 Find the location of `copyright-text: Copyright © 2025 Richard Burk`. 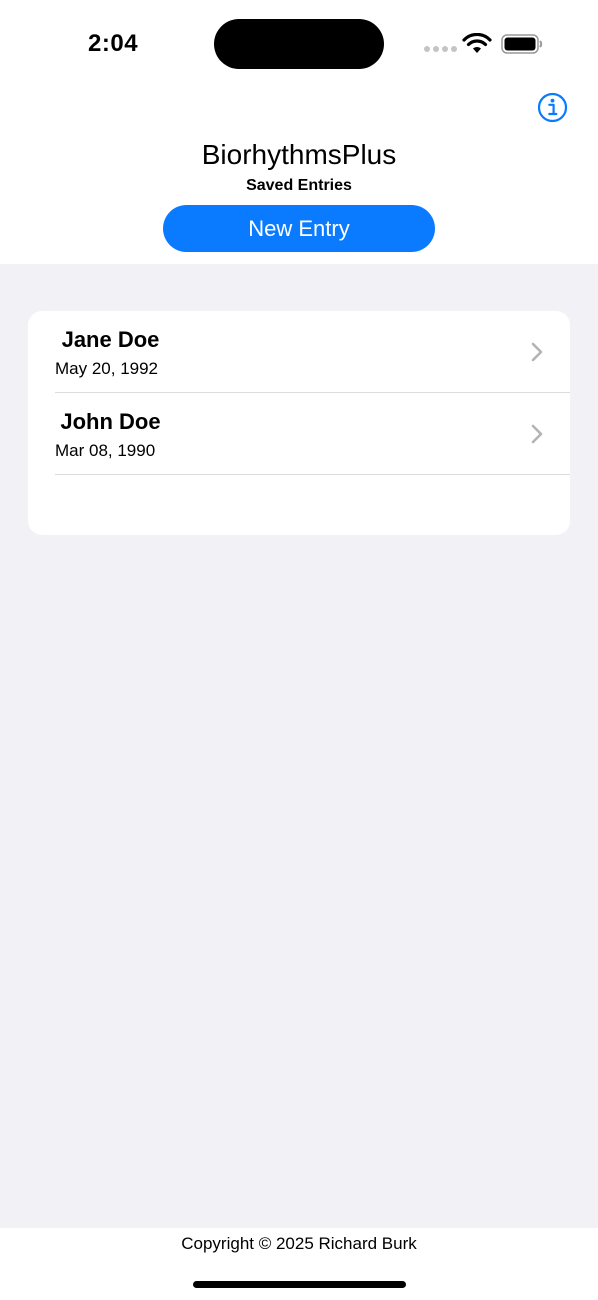

copyright-text: Copyright © 2025 Richard Burk is located at coordinates (299, 1243).